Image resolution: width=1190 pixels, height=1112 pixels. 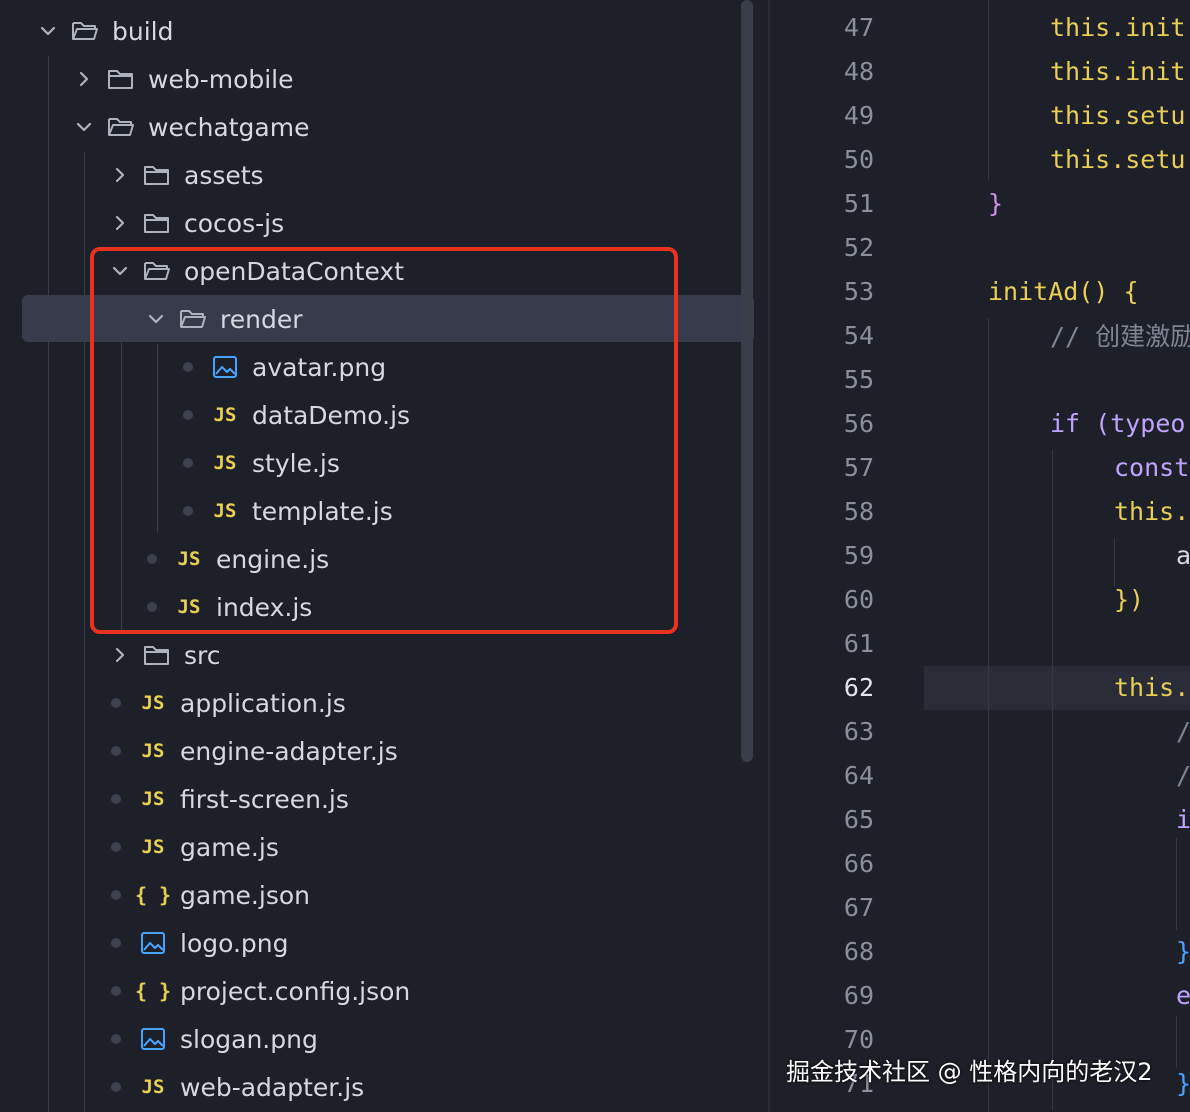 I want to click on tree-item-project-config-json: { } project.config.json, so click(x=432, y=991).